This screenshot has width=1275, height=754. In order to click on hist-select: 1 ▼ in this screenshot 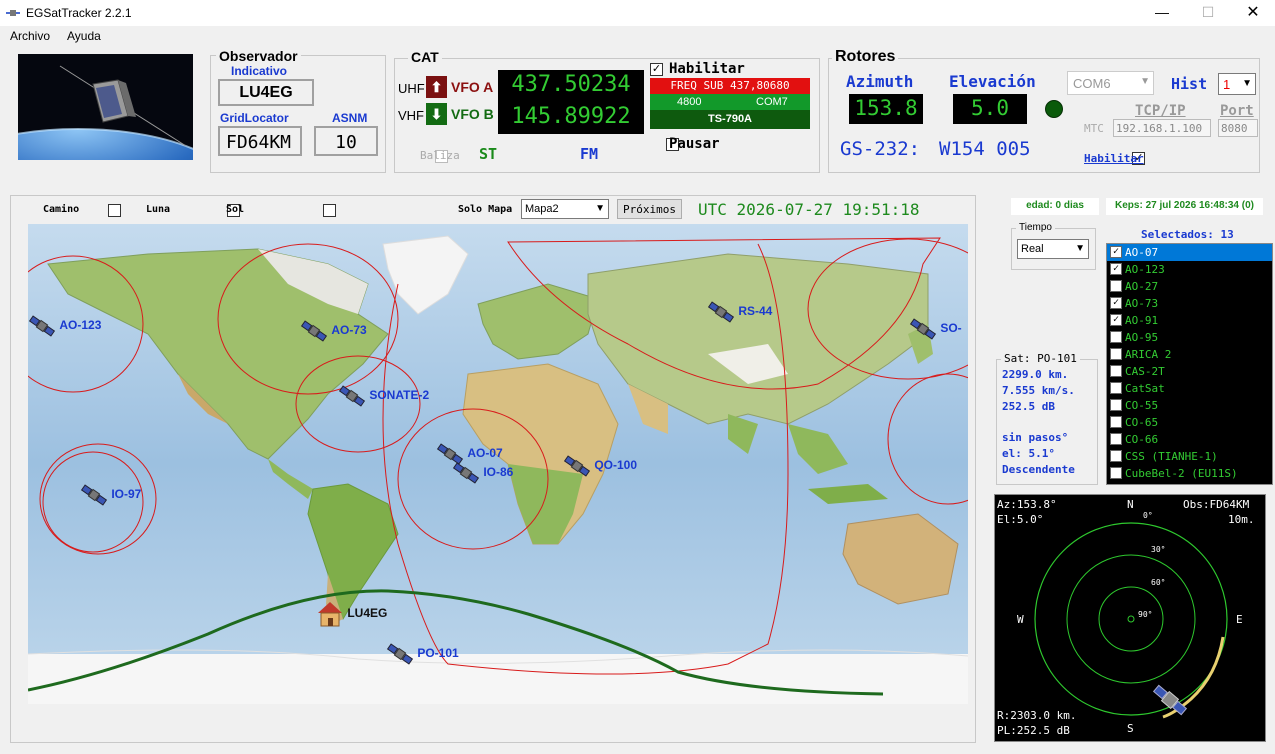, I will do `click(1237, 84)`.